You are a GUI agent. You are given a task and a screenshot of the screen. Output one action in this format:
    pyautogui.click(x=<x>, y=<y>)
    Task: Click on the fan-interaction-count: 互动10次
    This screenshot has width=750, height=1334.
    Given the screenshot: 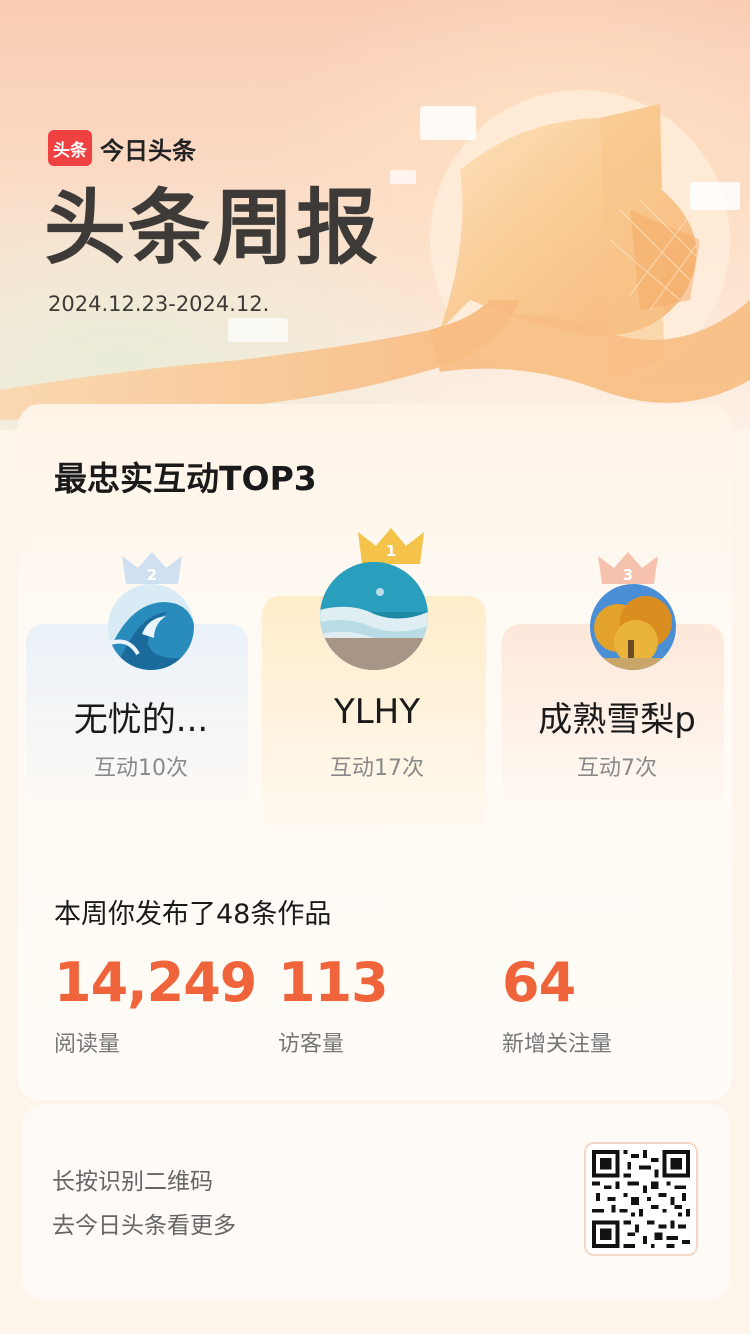 What is the action you would take?
    pyautogui.click(x=141, y=768)
    